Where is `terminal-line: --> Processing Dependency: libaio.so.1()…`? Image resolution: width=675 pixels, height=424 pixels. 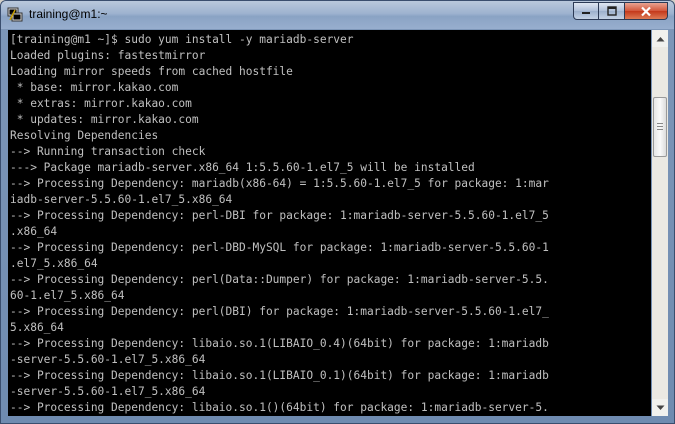 terminal-line: --> Processing Dependency: libaio.so.1()… is located at coordinates (279, 407).